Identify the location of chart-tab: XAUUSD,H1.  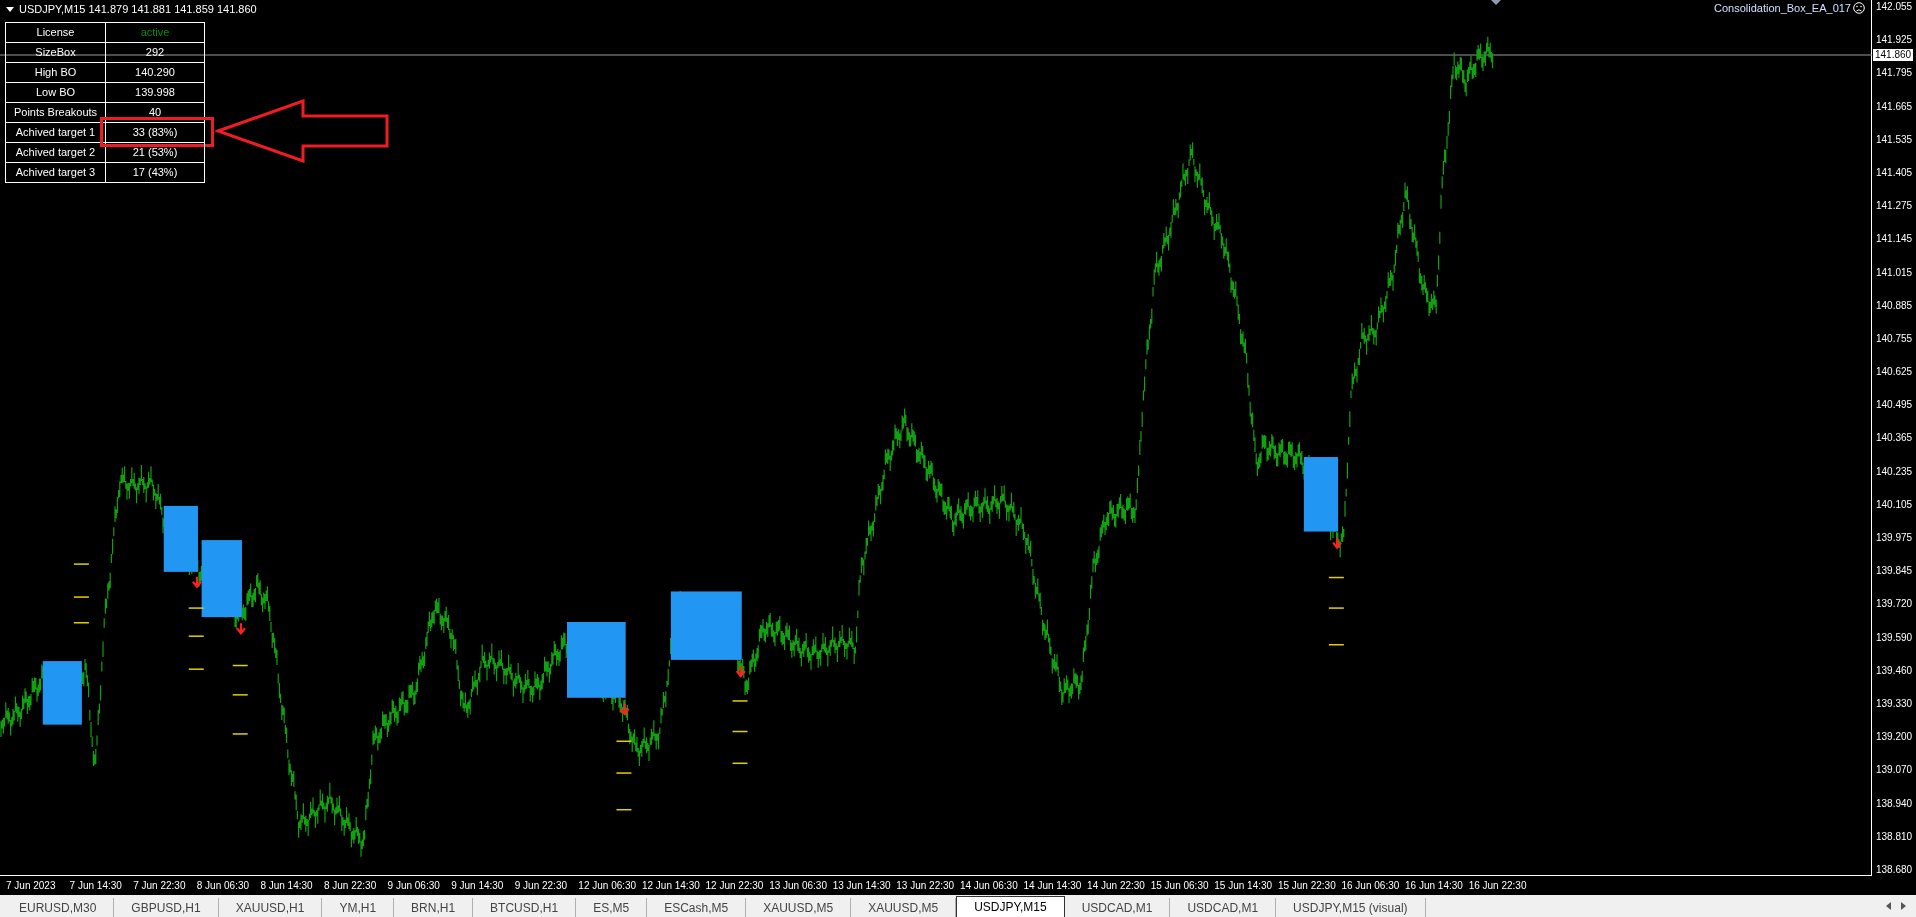
(270, 907).